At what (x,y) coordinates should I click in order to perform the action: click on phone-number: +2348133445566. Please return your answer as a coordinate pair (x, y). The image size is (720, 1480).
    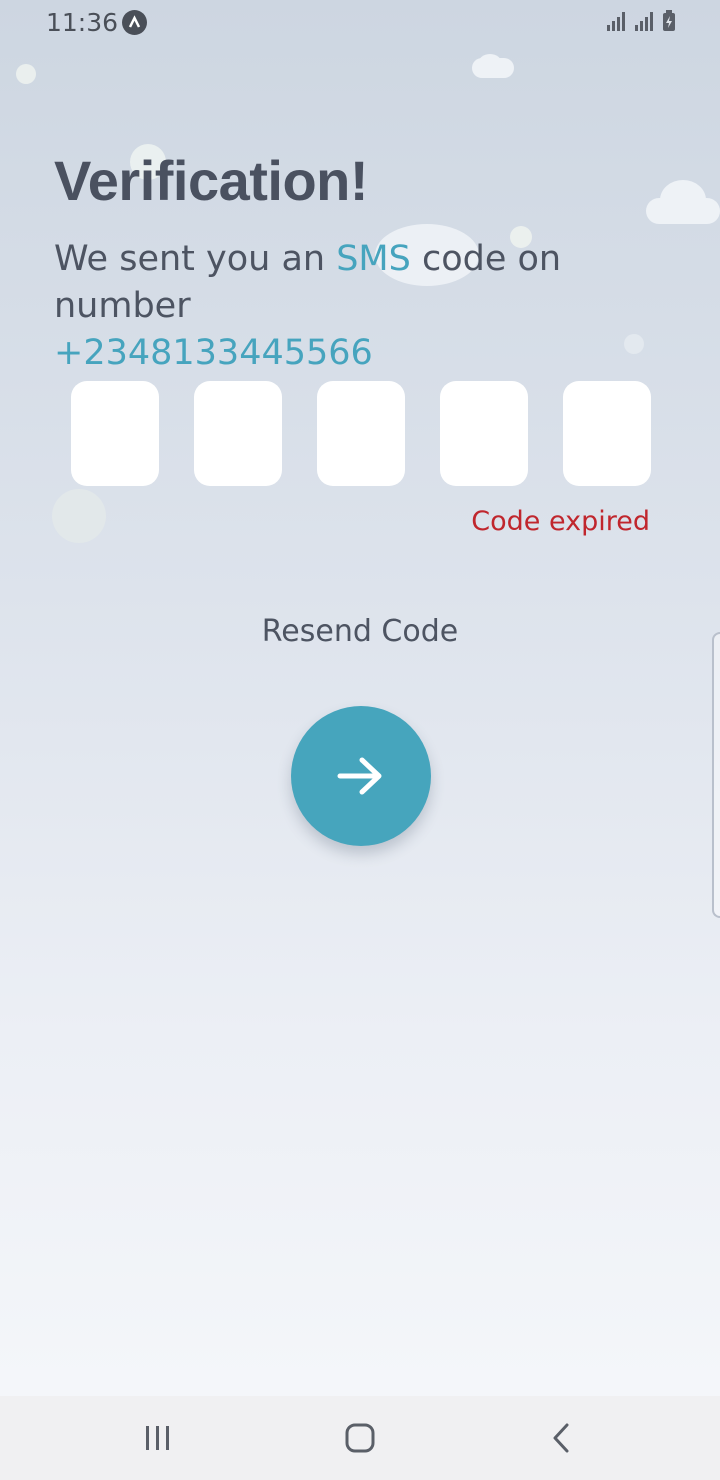
    Looking at the image, I should click on (213, 353).